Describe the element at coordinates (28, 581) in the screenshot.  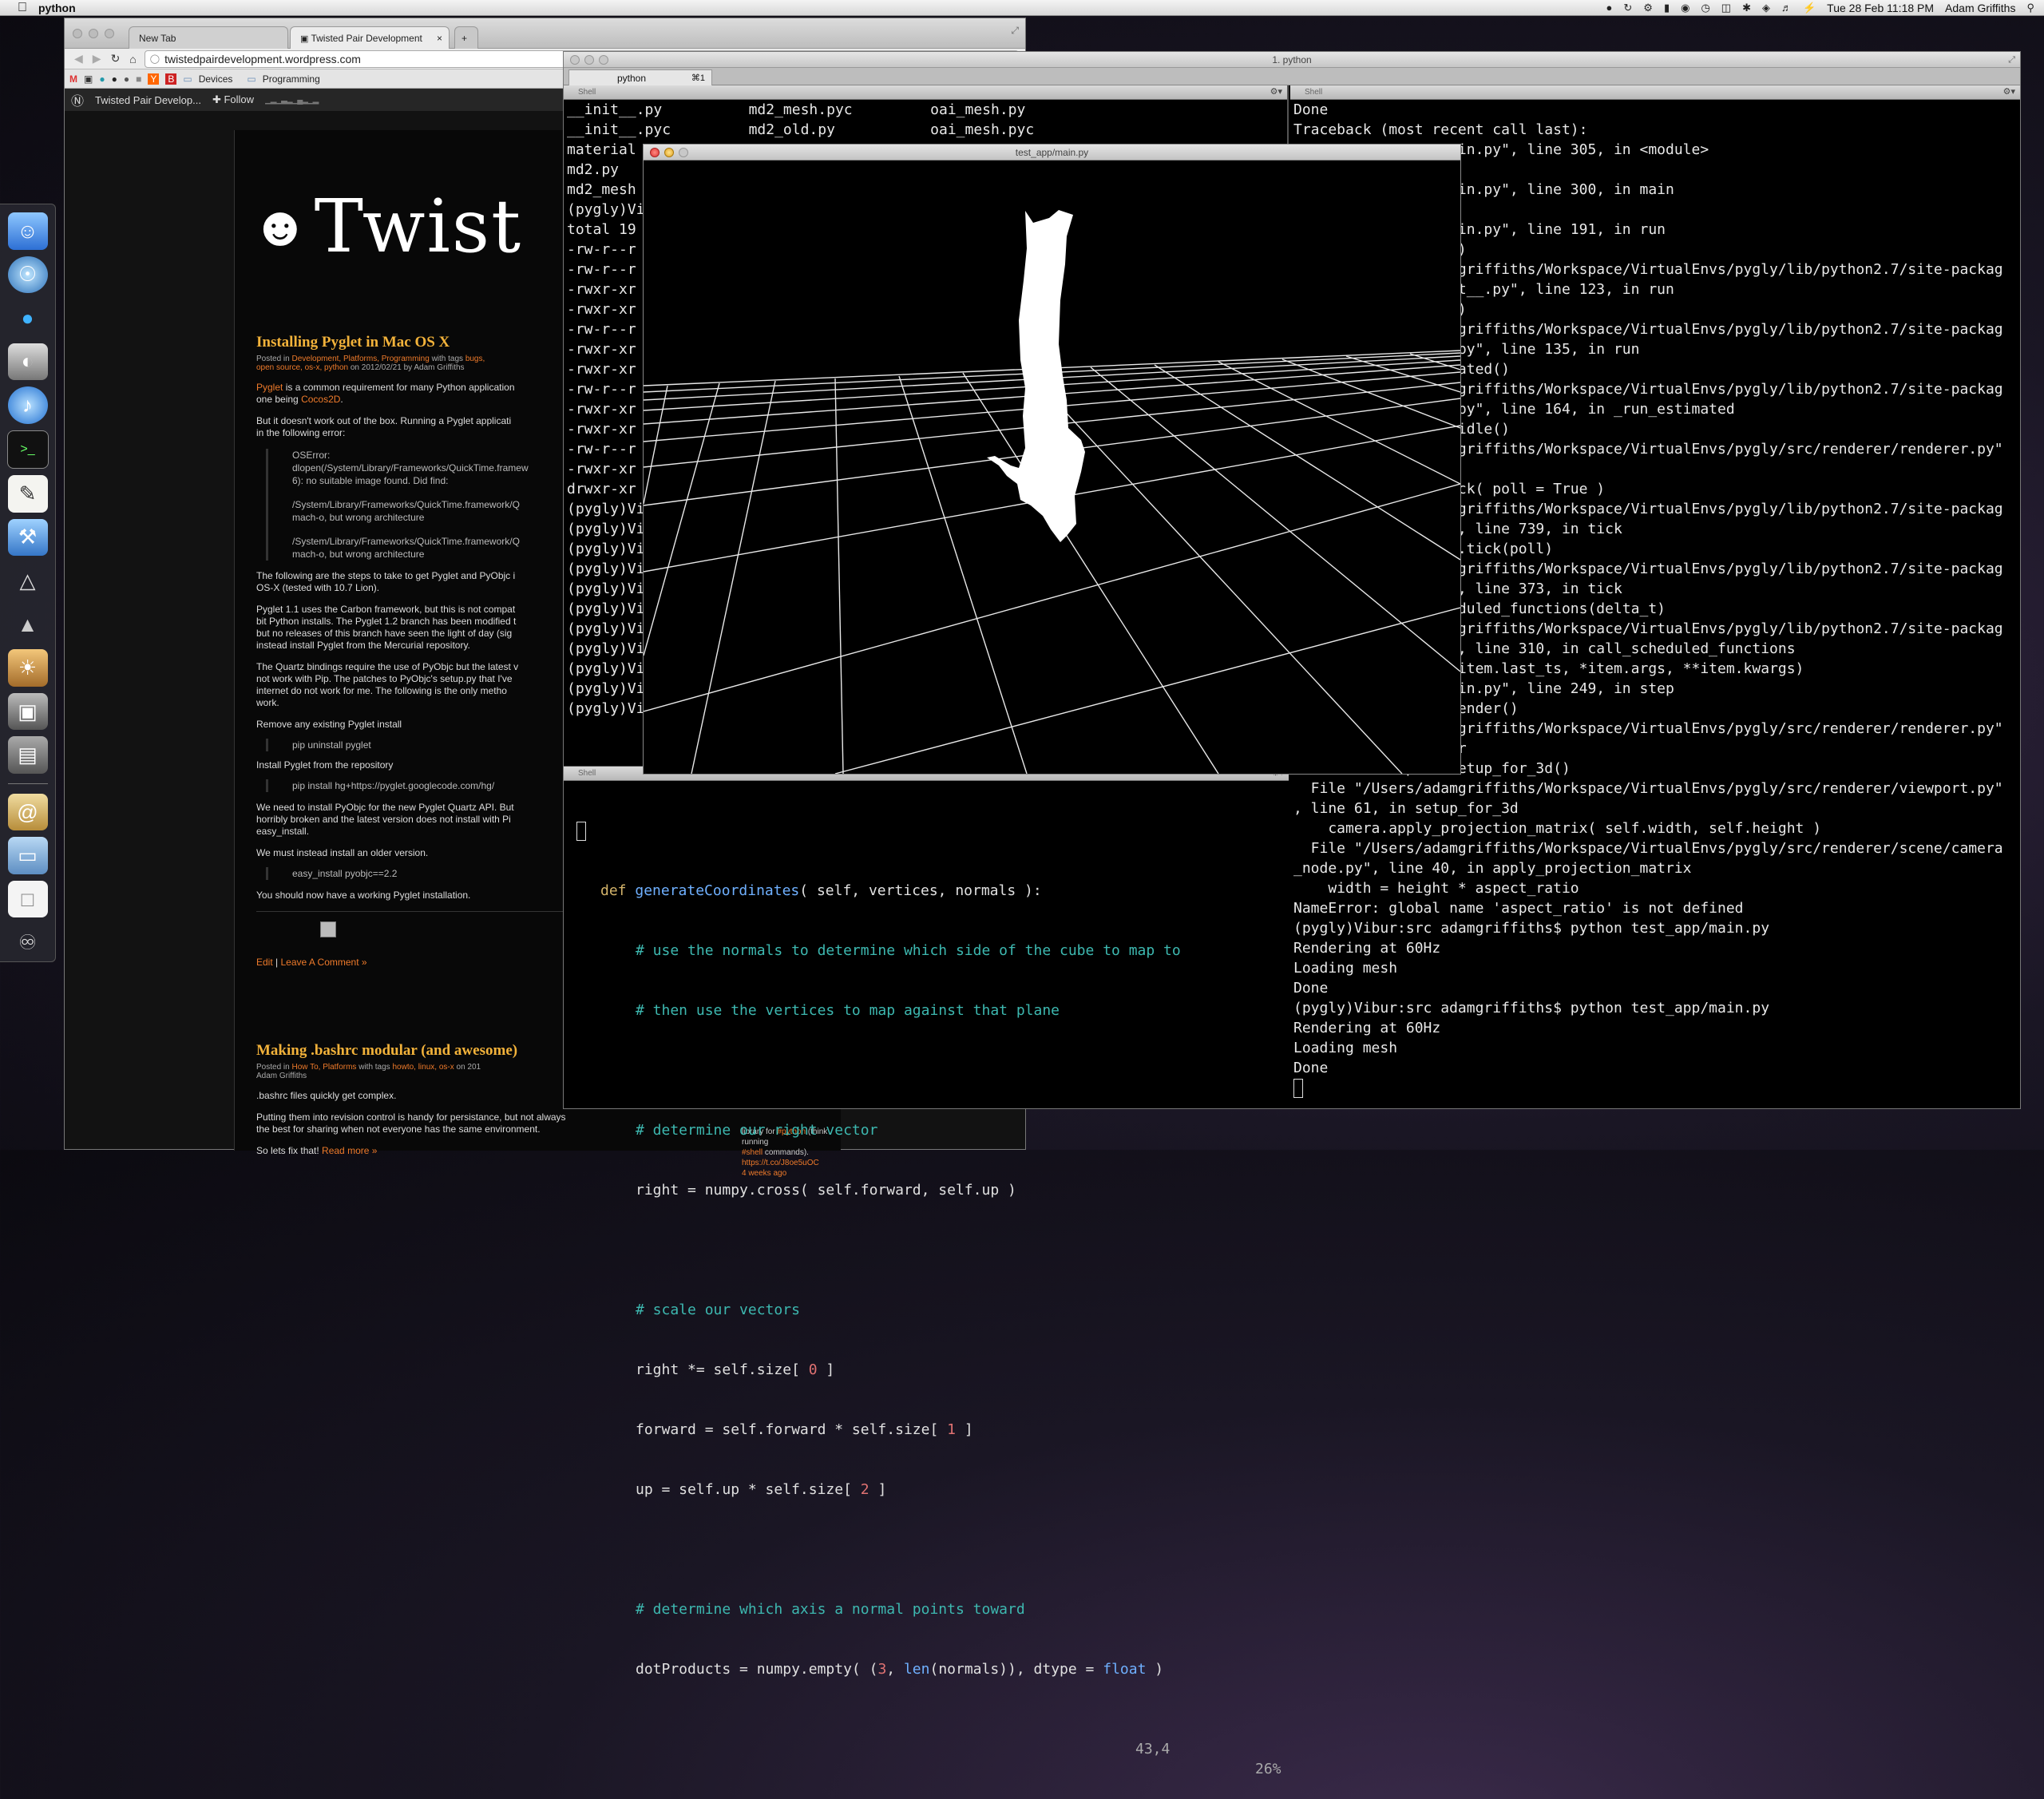
I see `inkscape-icon: △` at that location.